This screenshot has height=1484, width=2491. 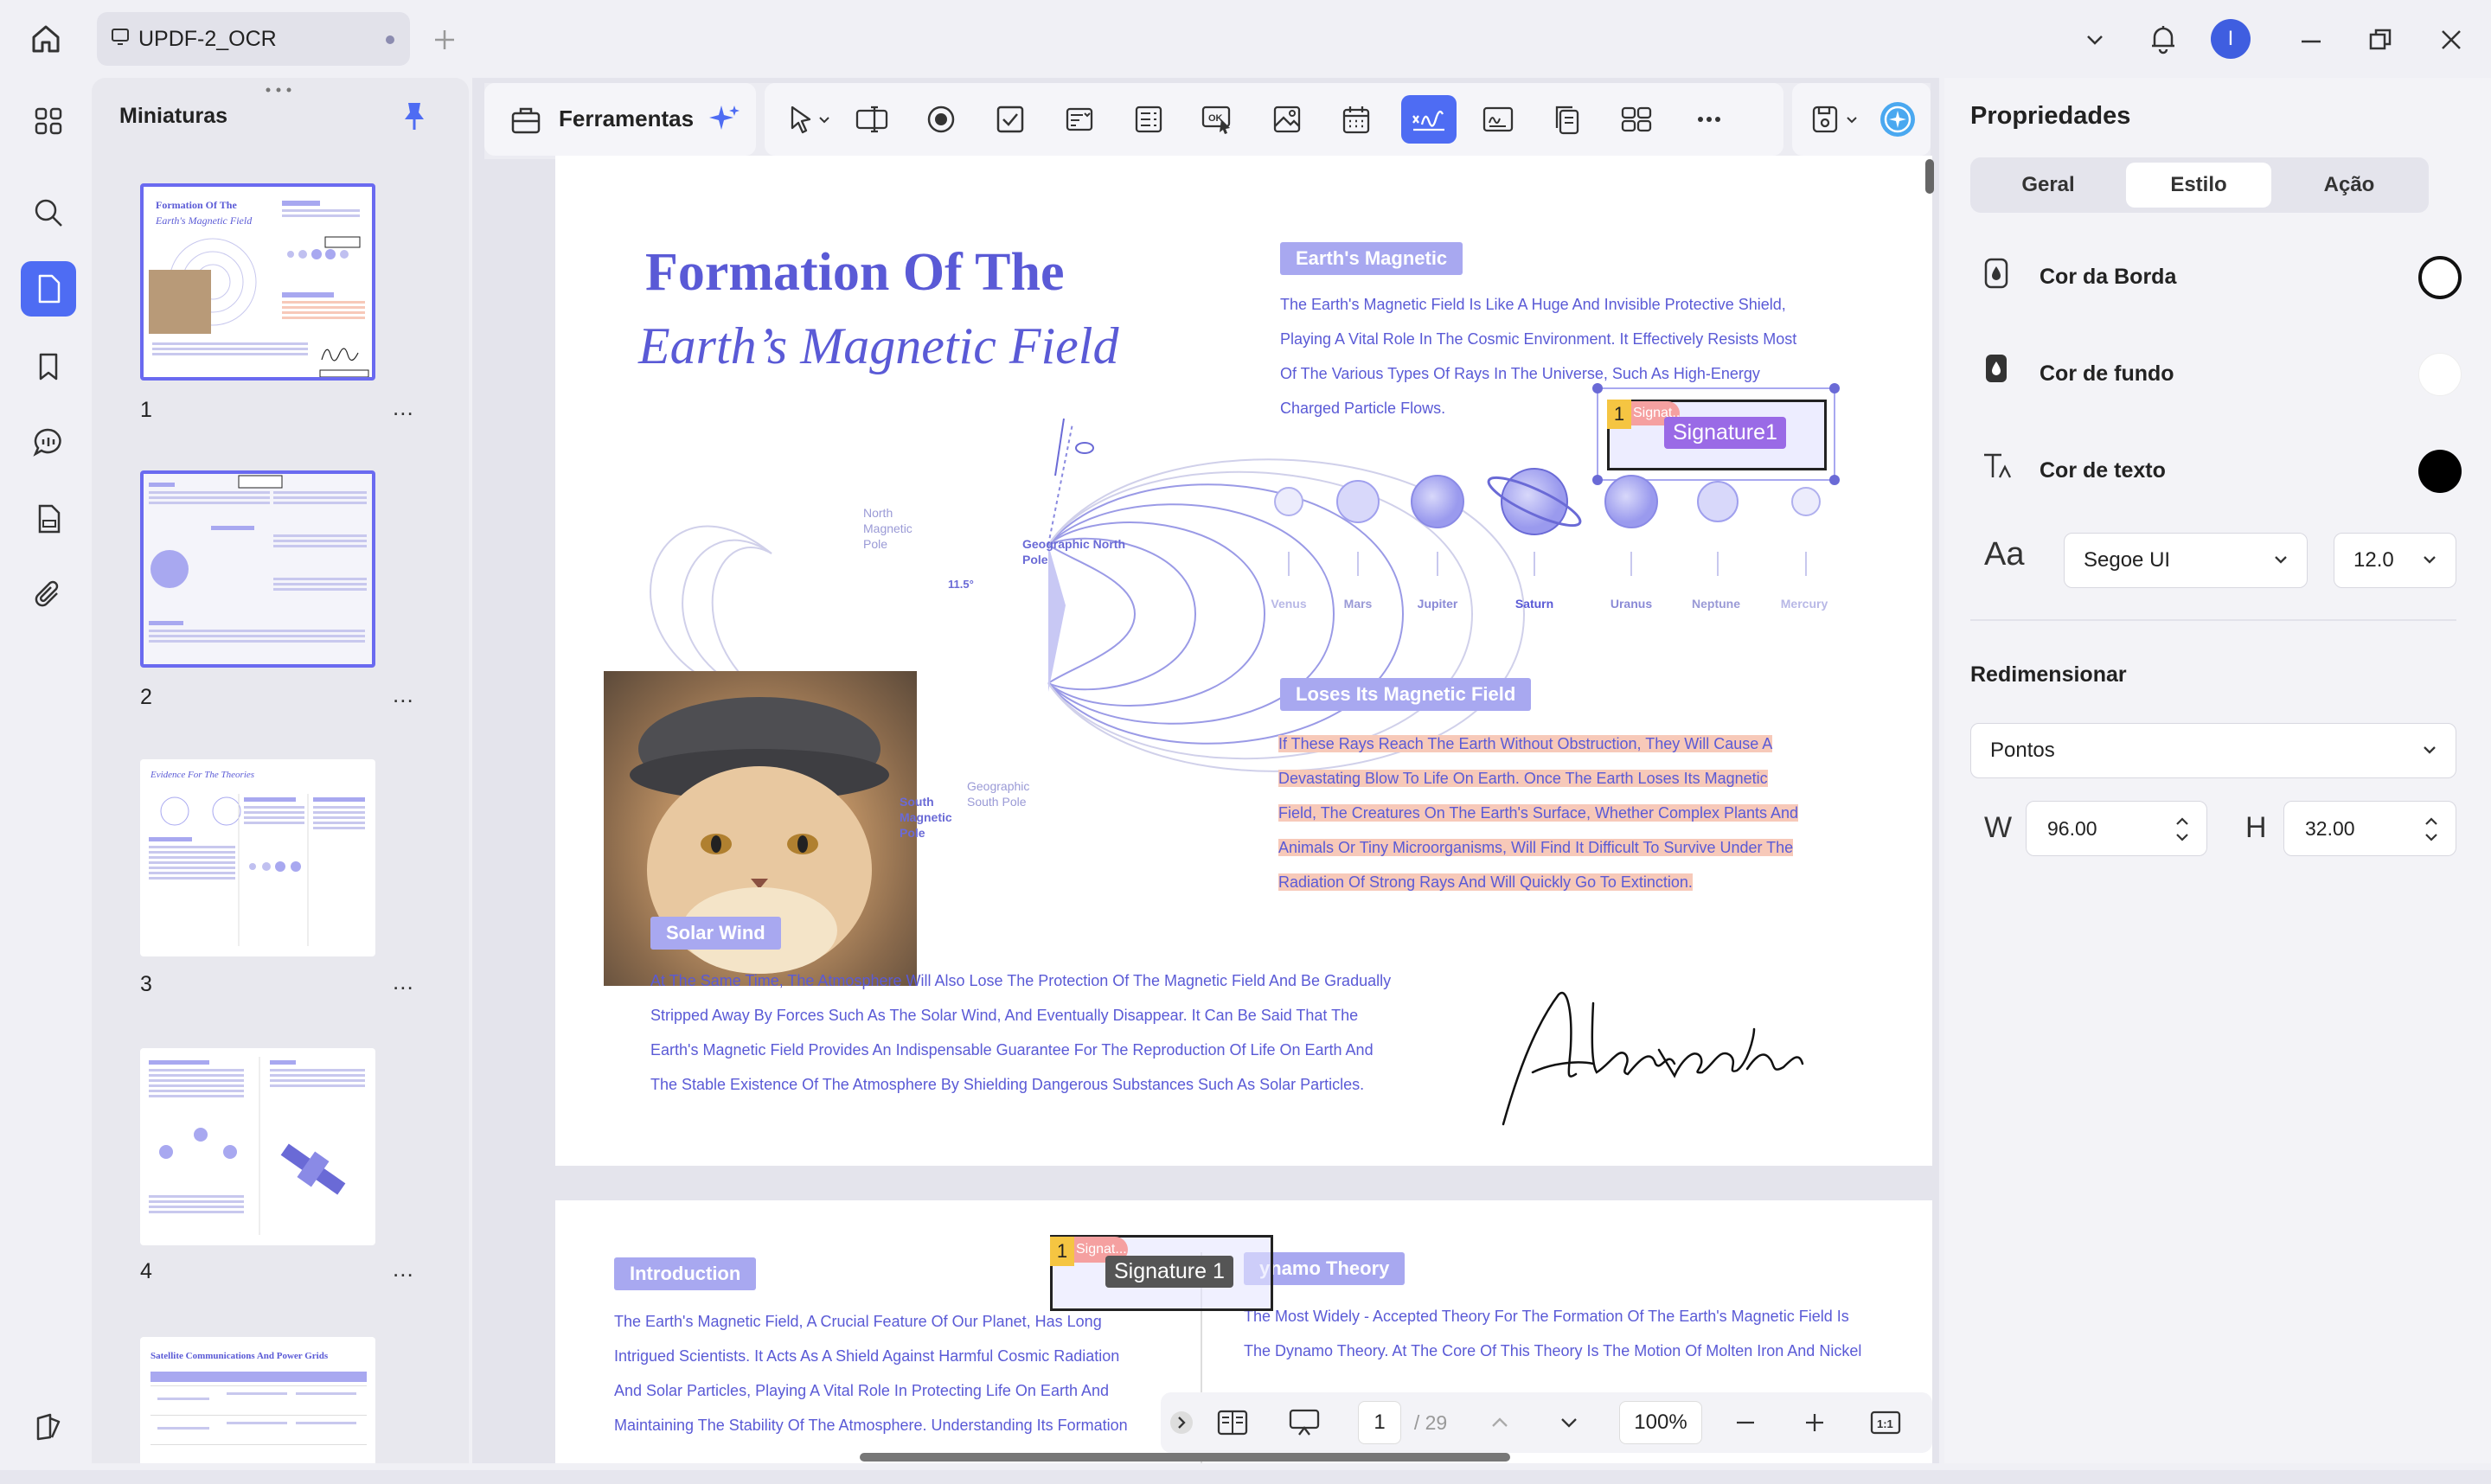 I want to click on document-tab: UPDF-2_OCR, so click(x=254, y=39).